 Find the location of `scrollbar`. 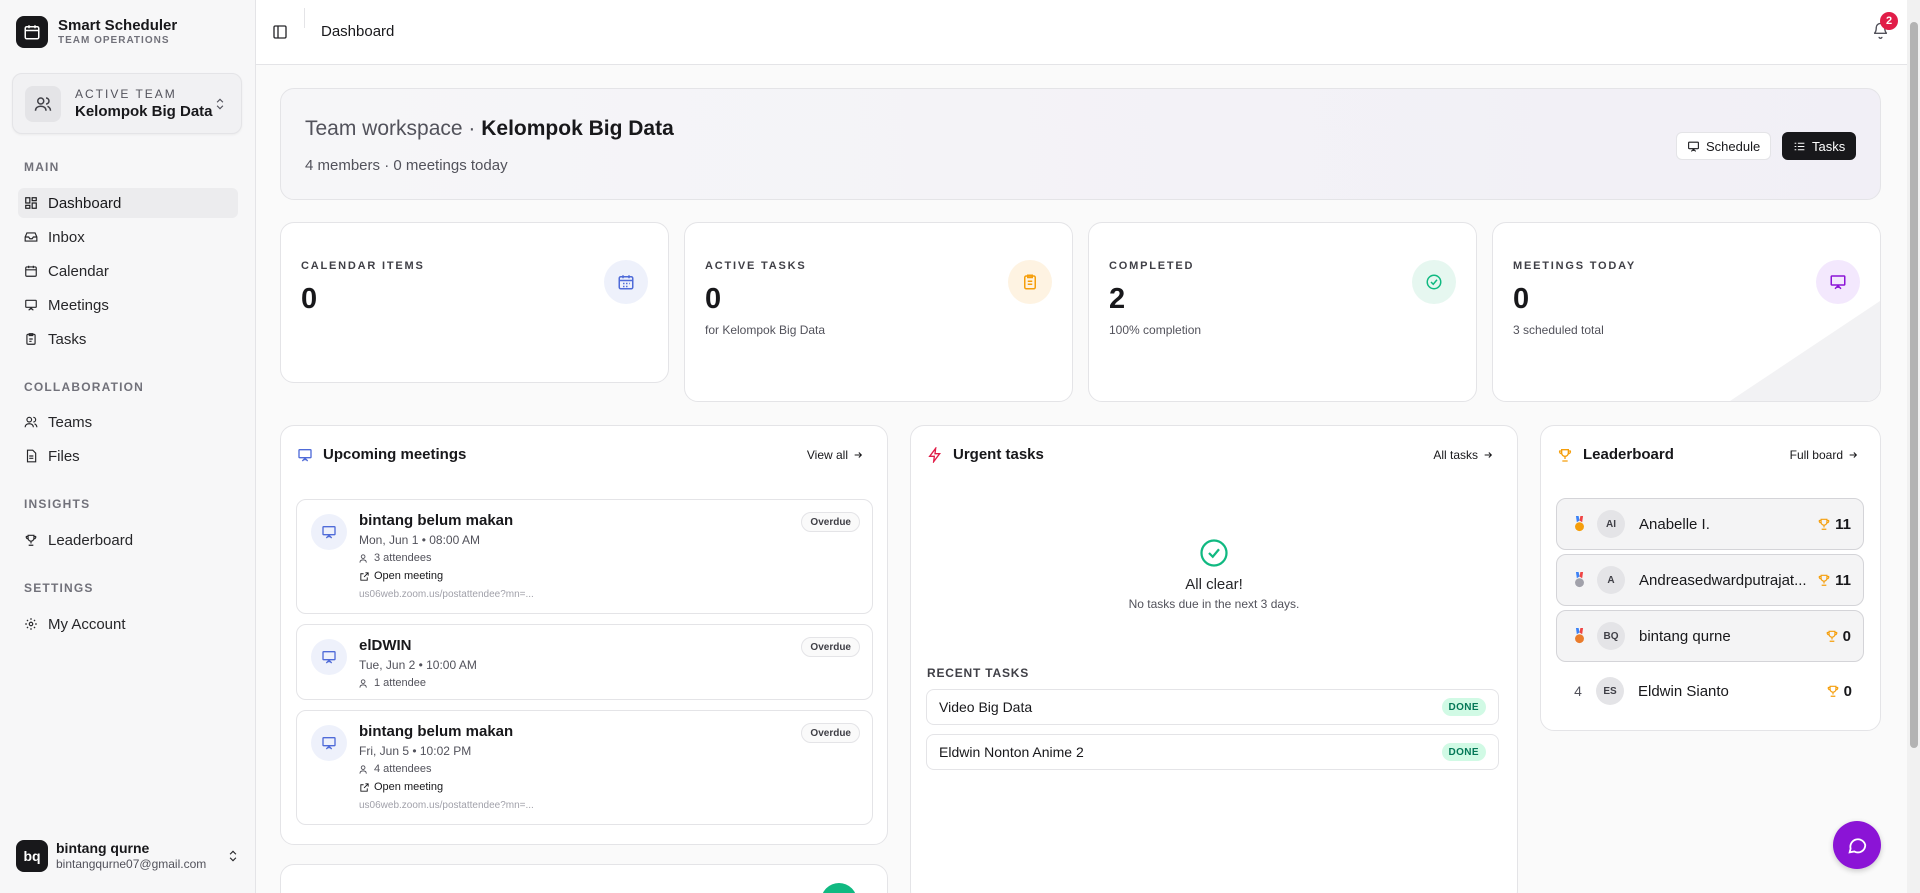

scrollbar is located at coordinates (1913, 446).